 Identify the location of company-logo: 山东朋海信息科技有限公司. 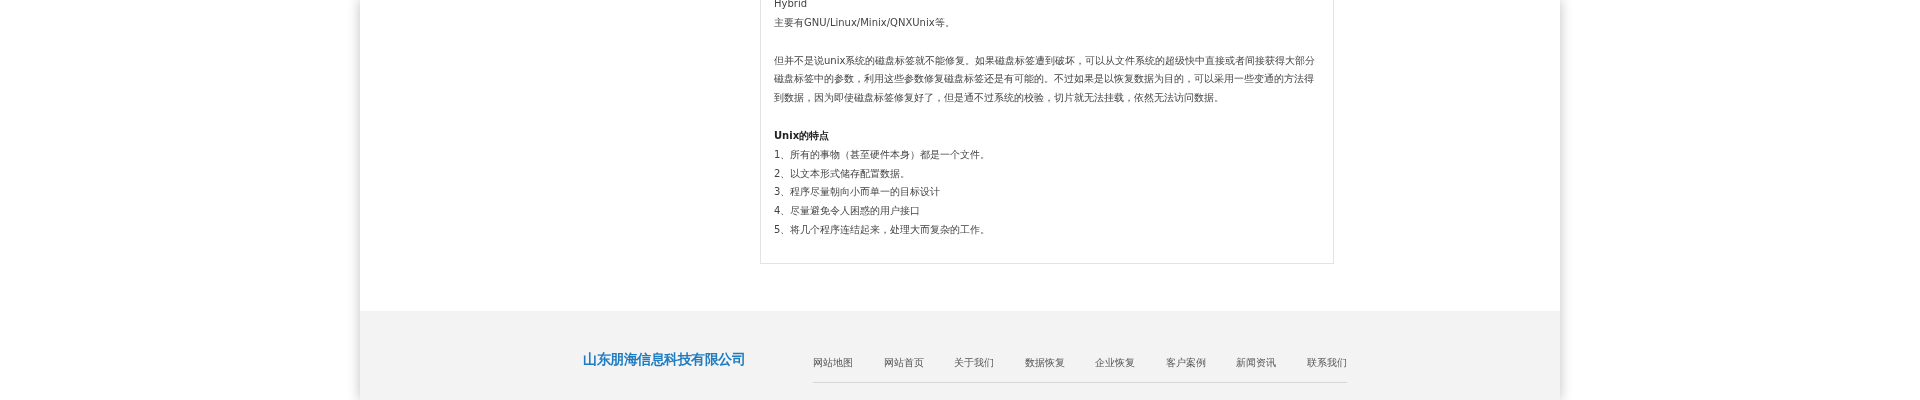
(664, 360).